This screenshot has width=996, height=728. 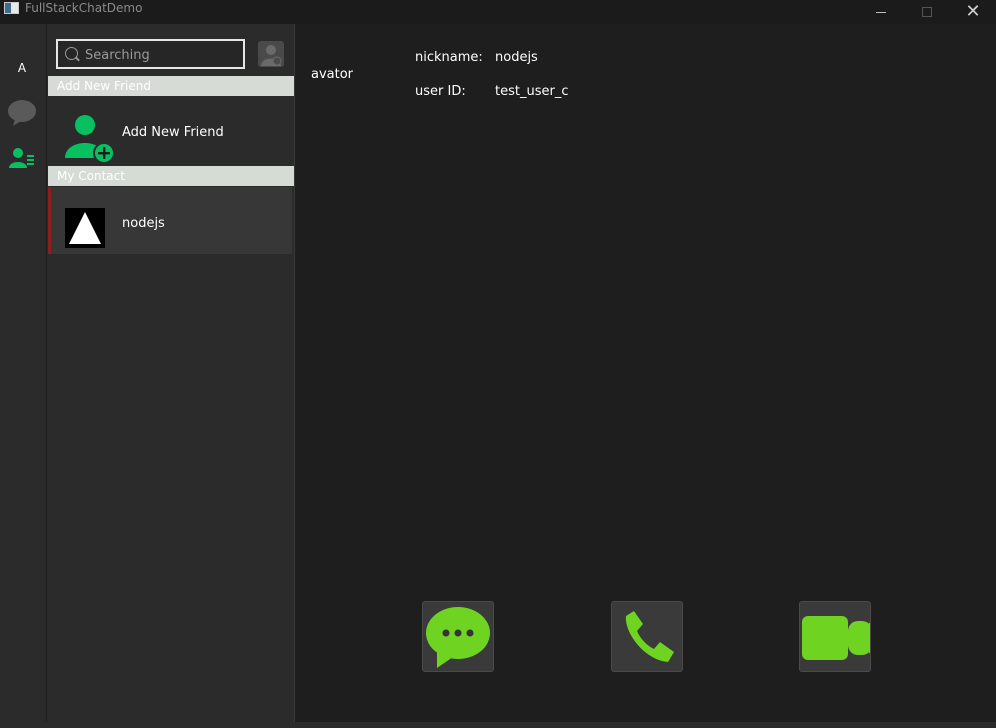 What do you see at coordinates (170, 220) in the screenshot?
I see `contact-item-nodejs: nodejs` at bounding box center [170, 220].